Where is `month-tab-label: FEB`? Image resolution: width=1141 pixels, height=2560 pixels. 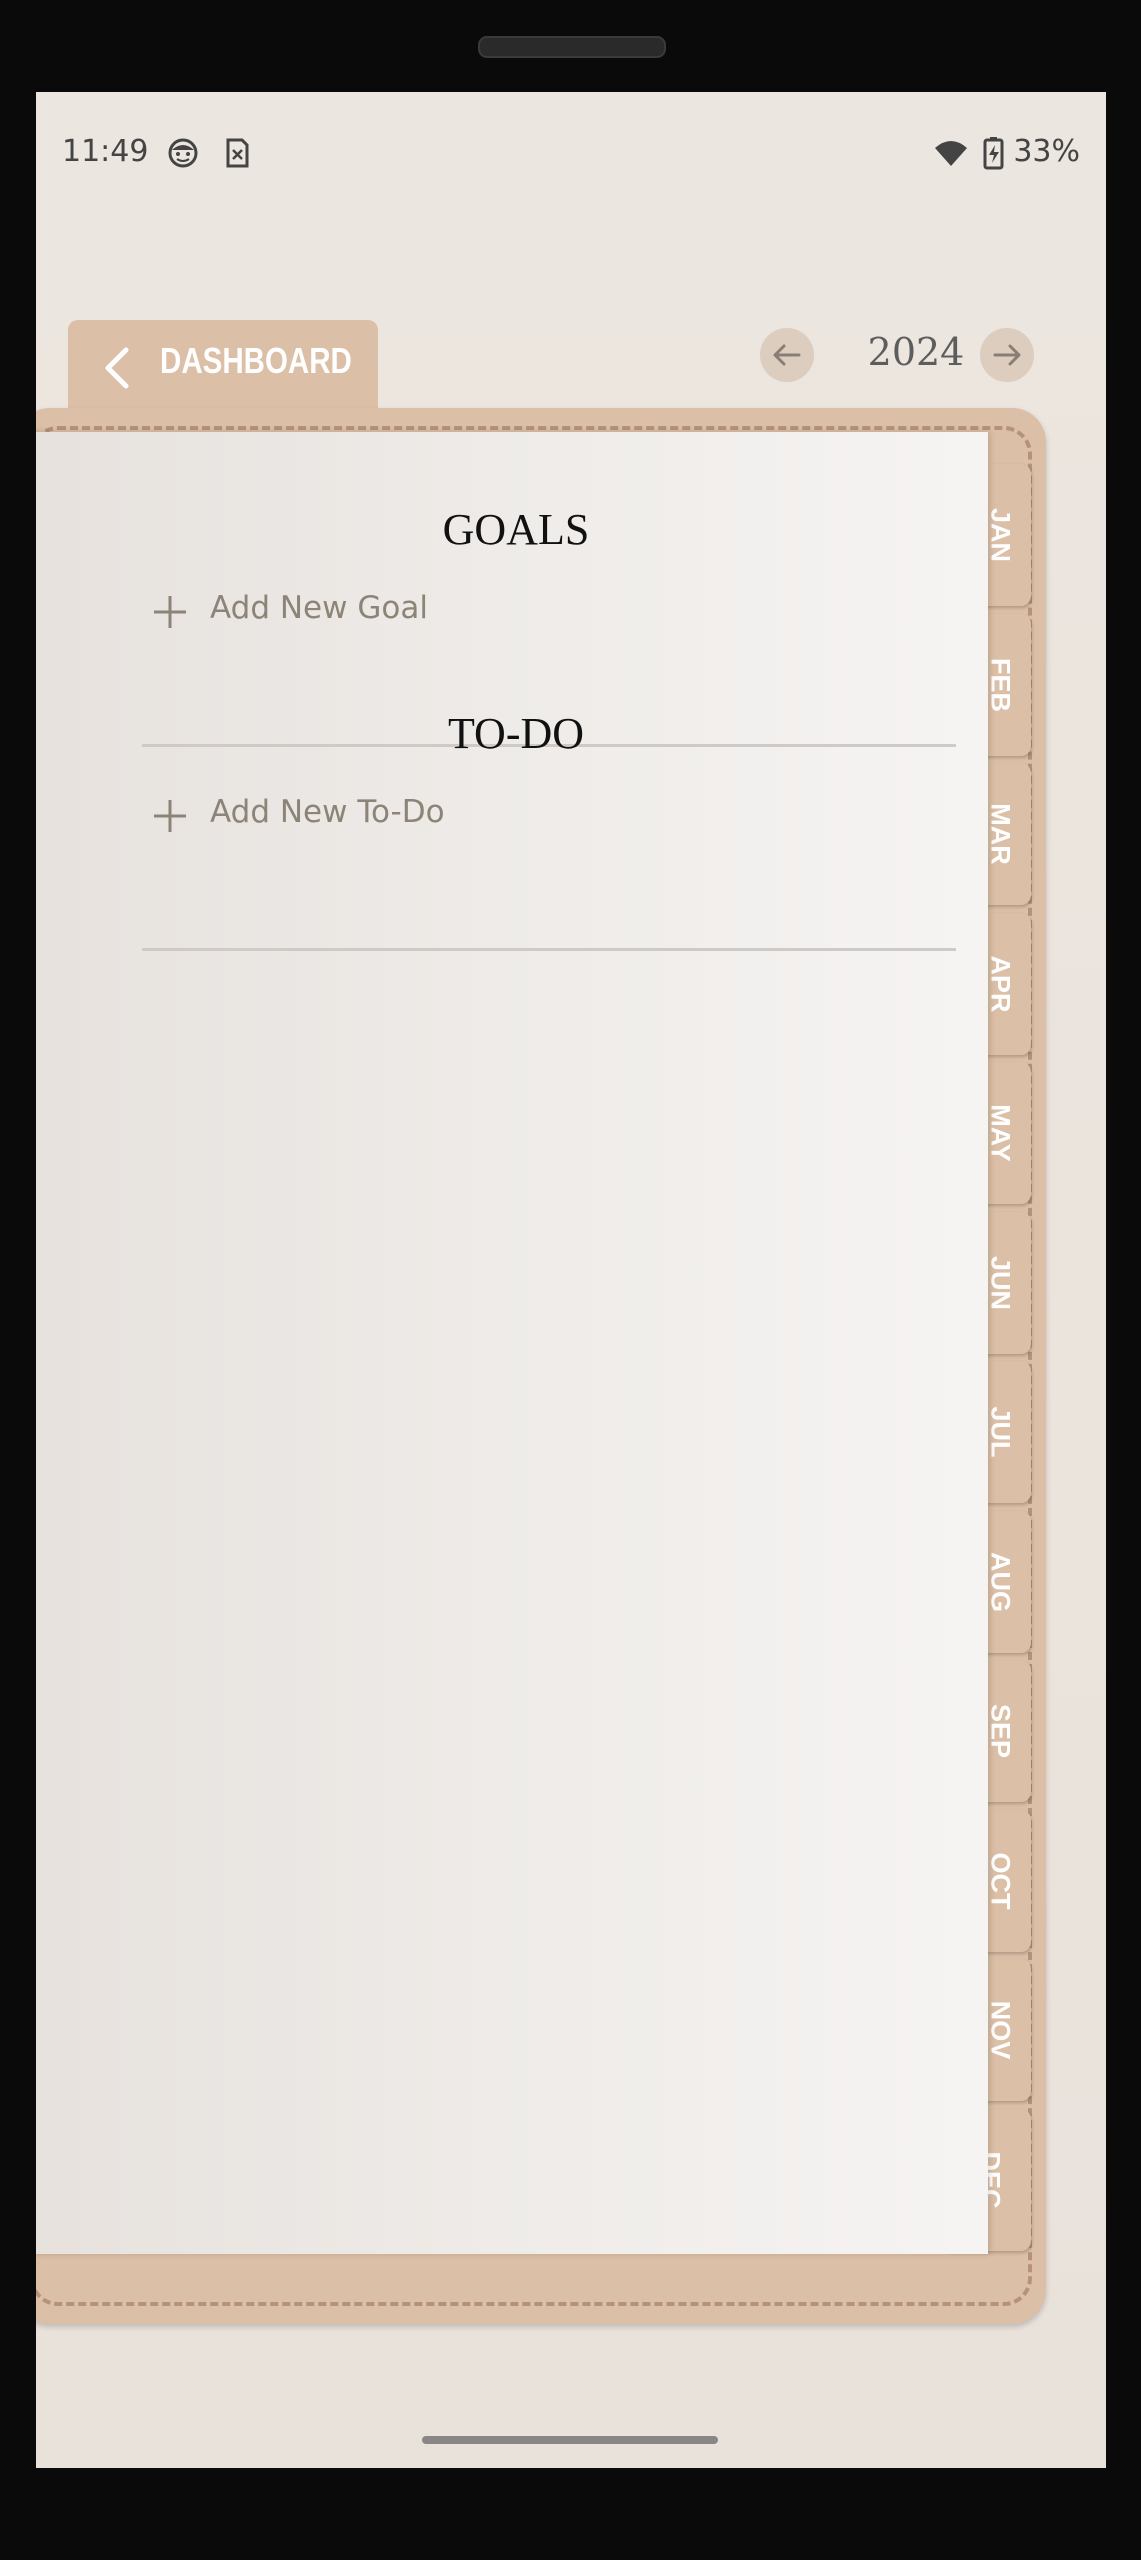 month-tab-label: FEB is located at coordinates (1000, 684).